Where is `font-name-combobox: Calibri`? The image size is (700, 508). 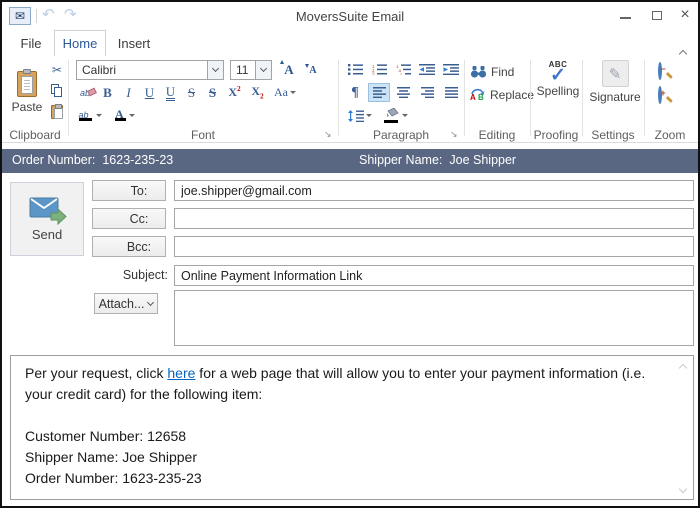 font-name-combobox: Calibri is located at coordinates (150, 70).